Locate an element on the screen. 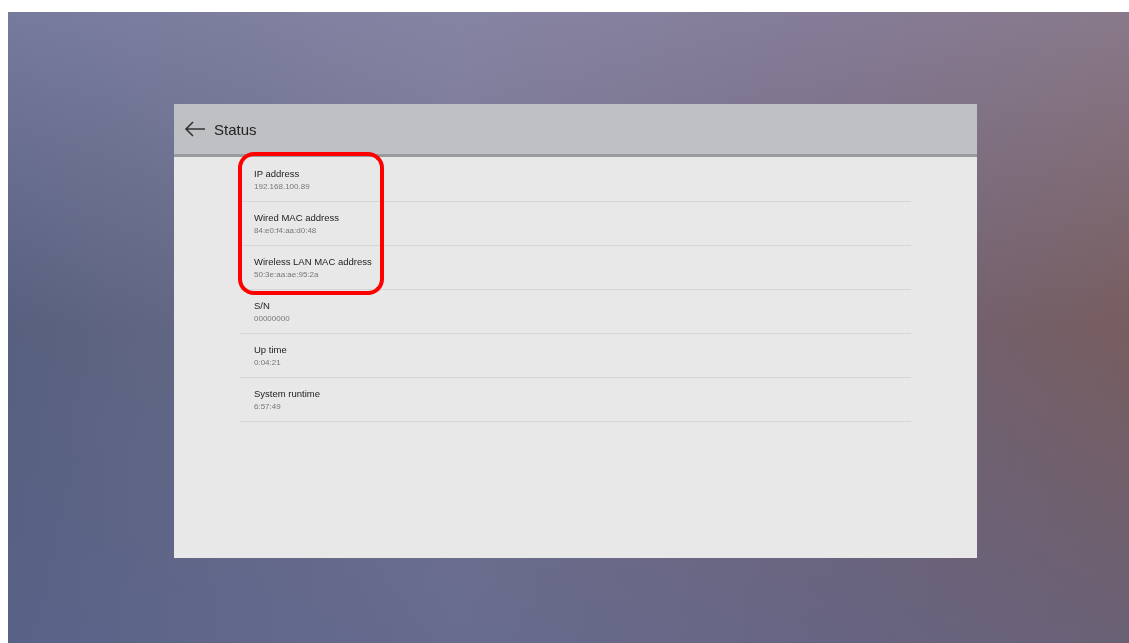  row-label: S/N is located at coordinates (262, 305).